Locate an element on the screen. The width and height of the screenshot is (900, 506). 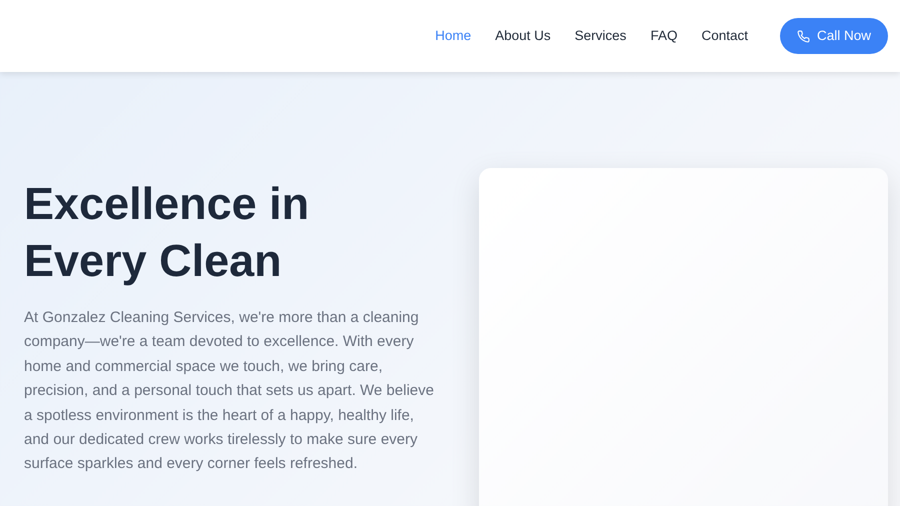
nav-link: Home is located at coordinates (453, 36).